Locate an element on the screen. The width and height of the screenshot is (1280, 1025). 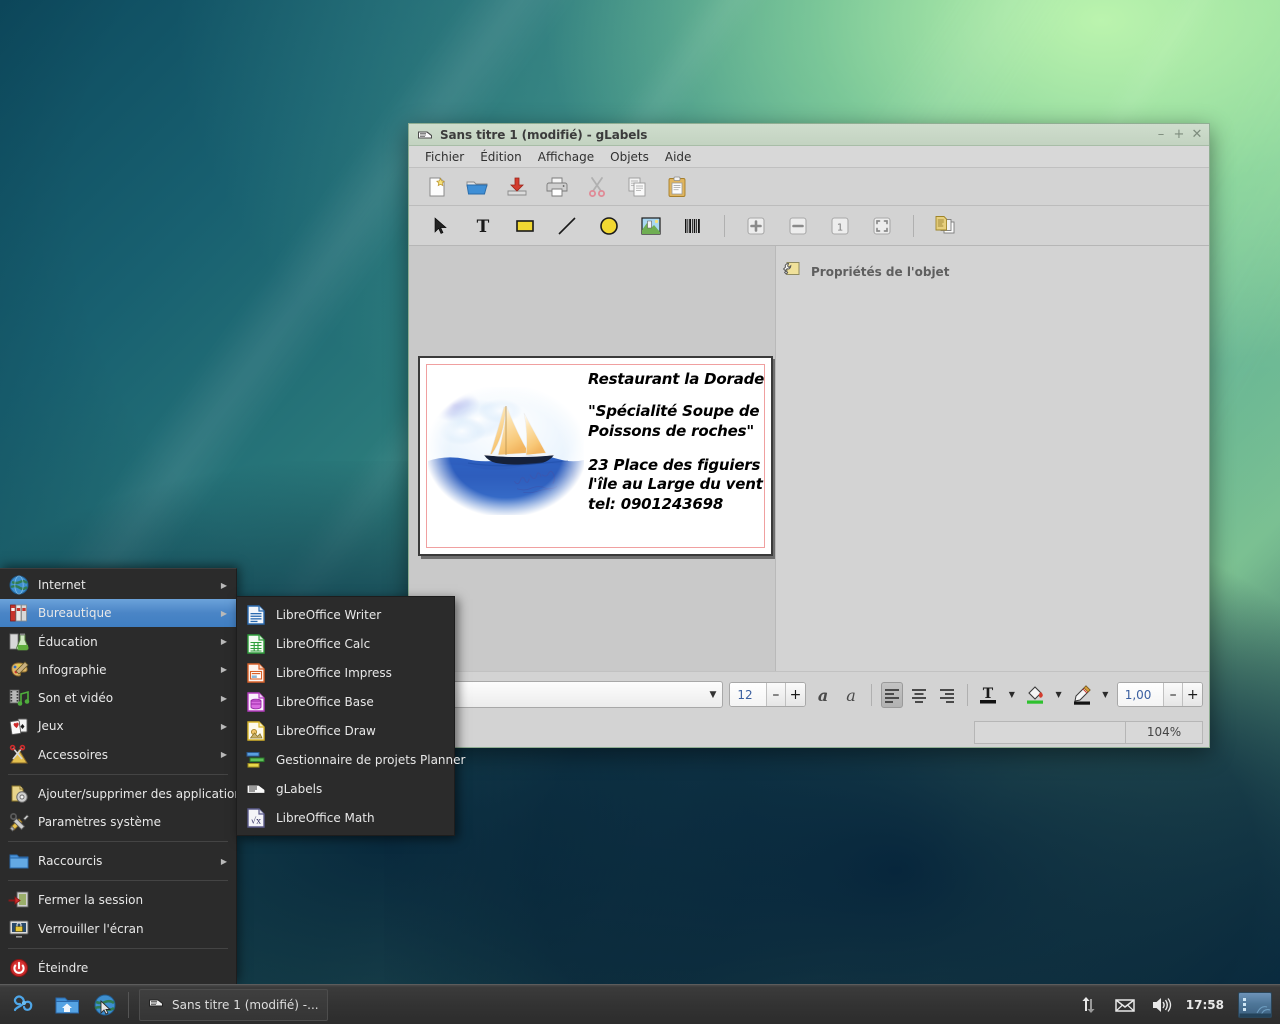
line-width-decrease-button: – is located at coordinates (1173, 694).